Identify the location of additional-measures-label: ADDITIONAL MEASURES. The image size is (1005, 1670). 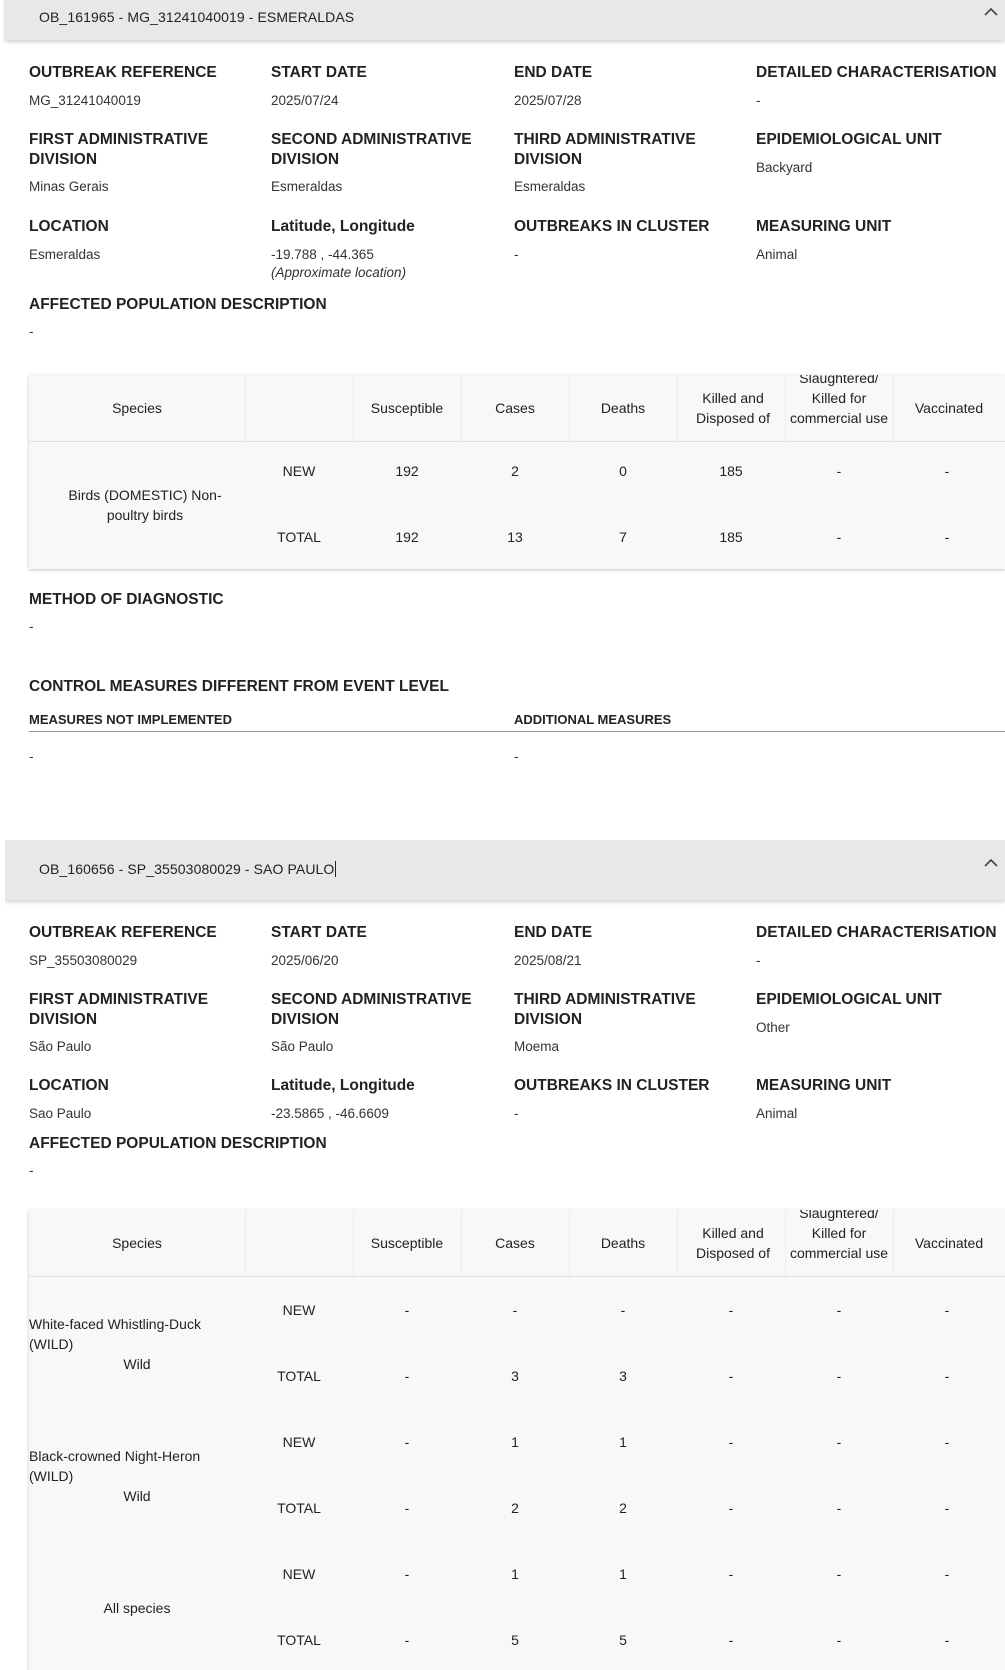
(593, 719).